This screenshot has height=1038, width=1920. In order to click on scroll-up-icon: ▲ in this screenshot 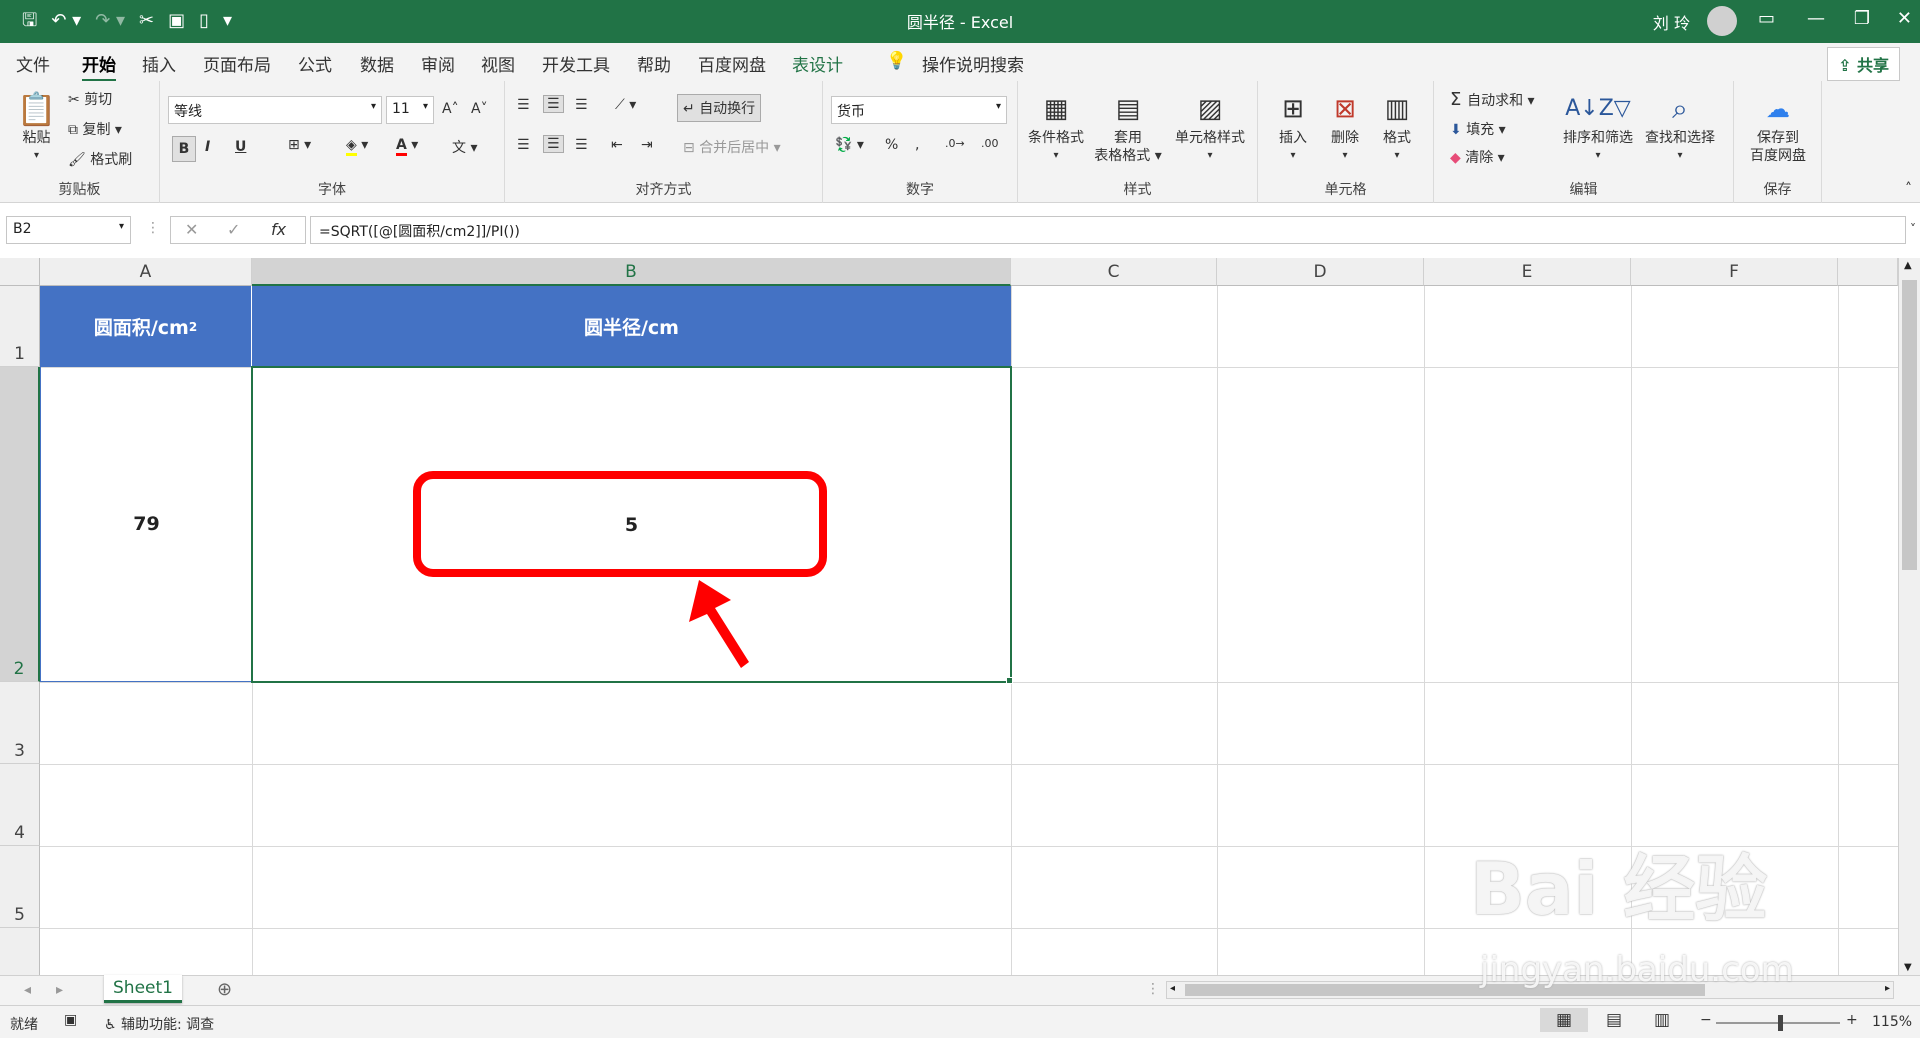, I will do `click(1908, 265)`.